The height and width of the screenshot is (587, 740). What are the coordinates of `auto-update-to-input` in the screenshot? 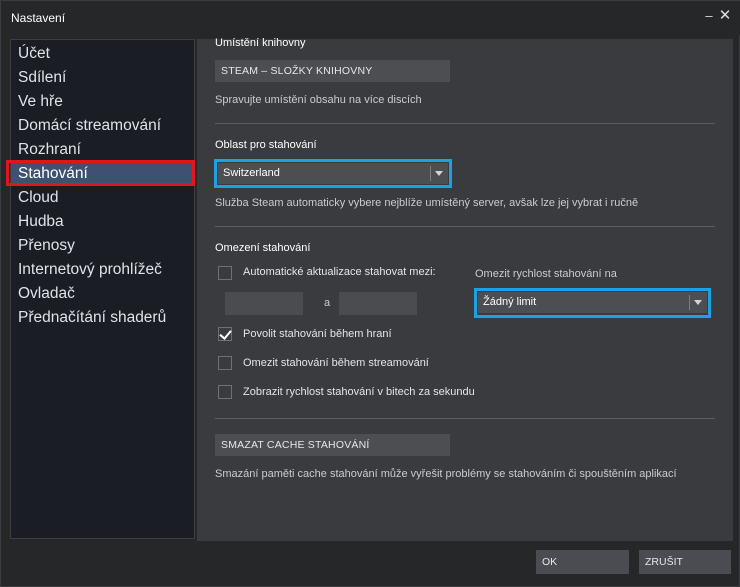 It's located at (378, 303).